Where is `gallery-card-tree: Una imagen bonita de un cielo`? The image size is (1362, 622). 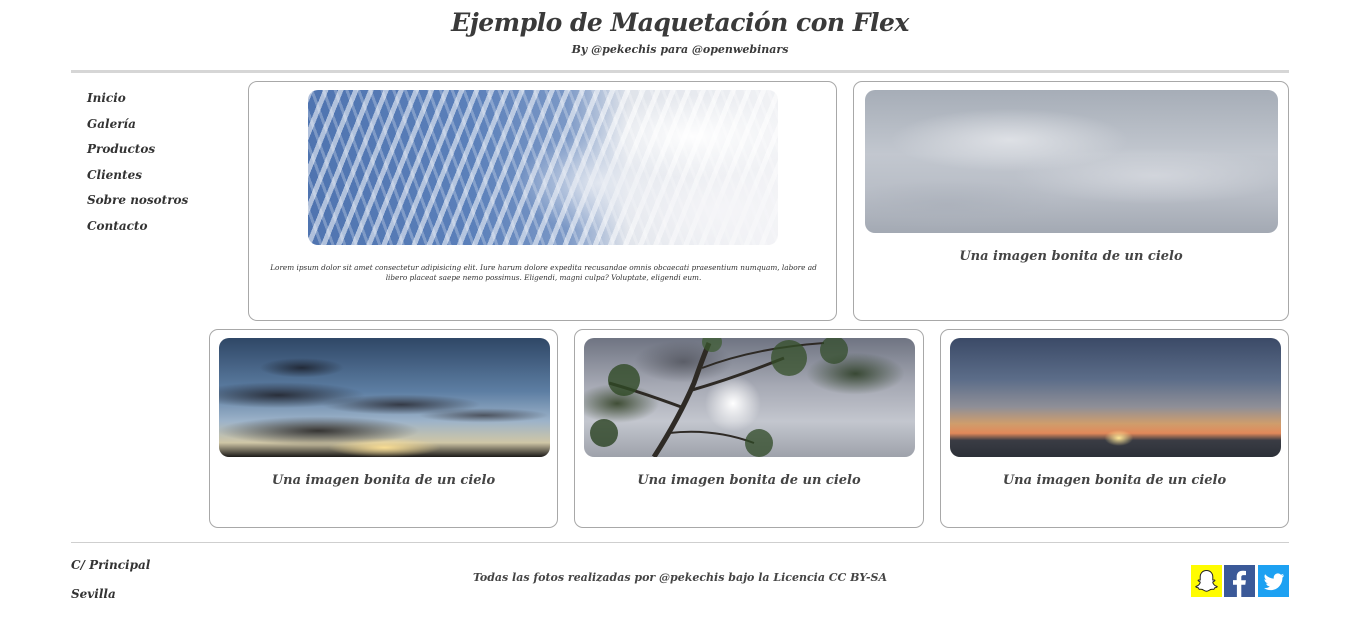
gallery-card-tree: Una imagen bonita de un cielo is located at coordinates (749, 428).